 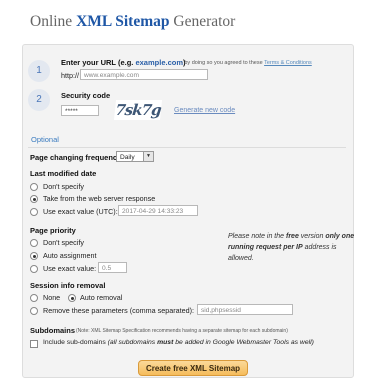 What do you see at coordinates (256, 236) in the screenshot?
I see `notice-text: Please note in the` at bounding box center [256, 236].